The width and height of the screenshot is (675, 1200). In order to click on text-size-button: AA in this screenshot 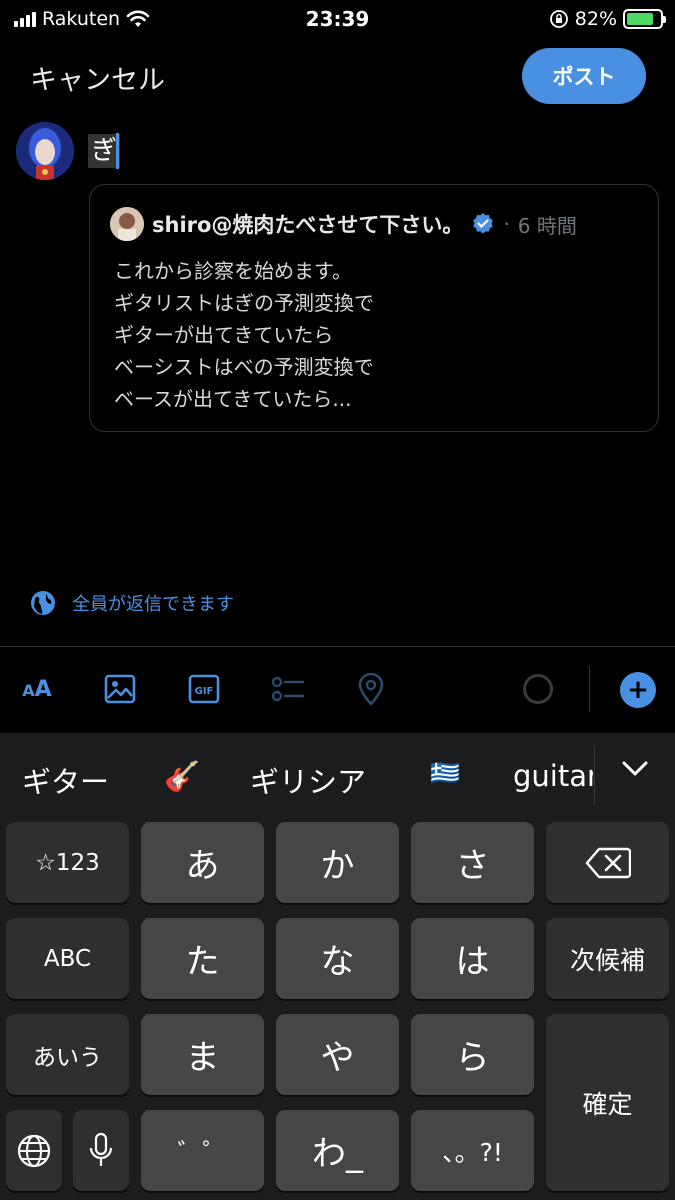, I will do `click(37, 689)`.